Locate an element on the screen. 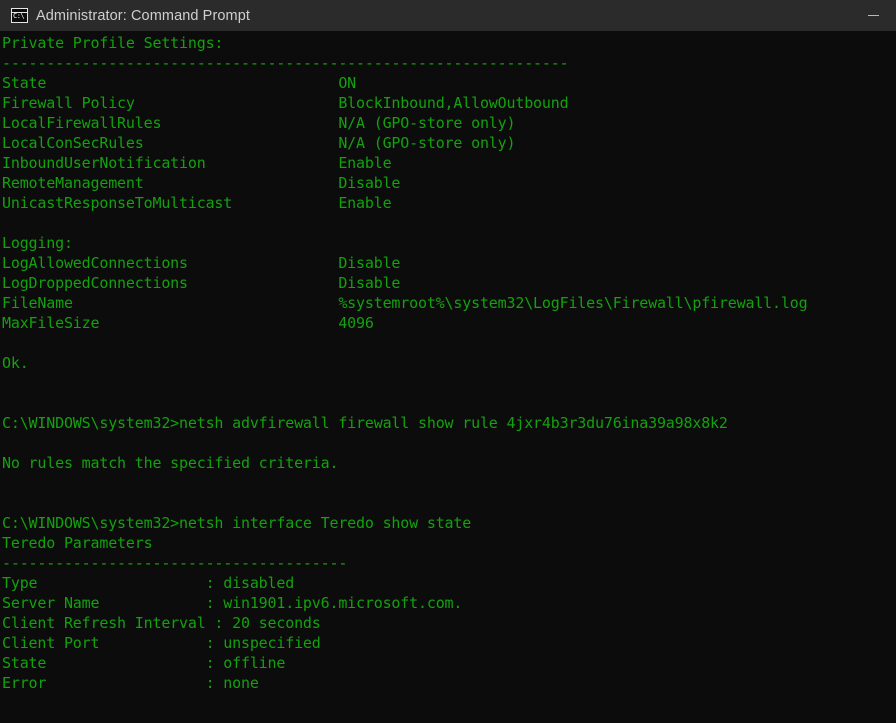 Image resolution: width=896 pixels, height=723 pixels. minimize-button is located at coordinates (873, 15).